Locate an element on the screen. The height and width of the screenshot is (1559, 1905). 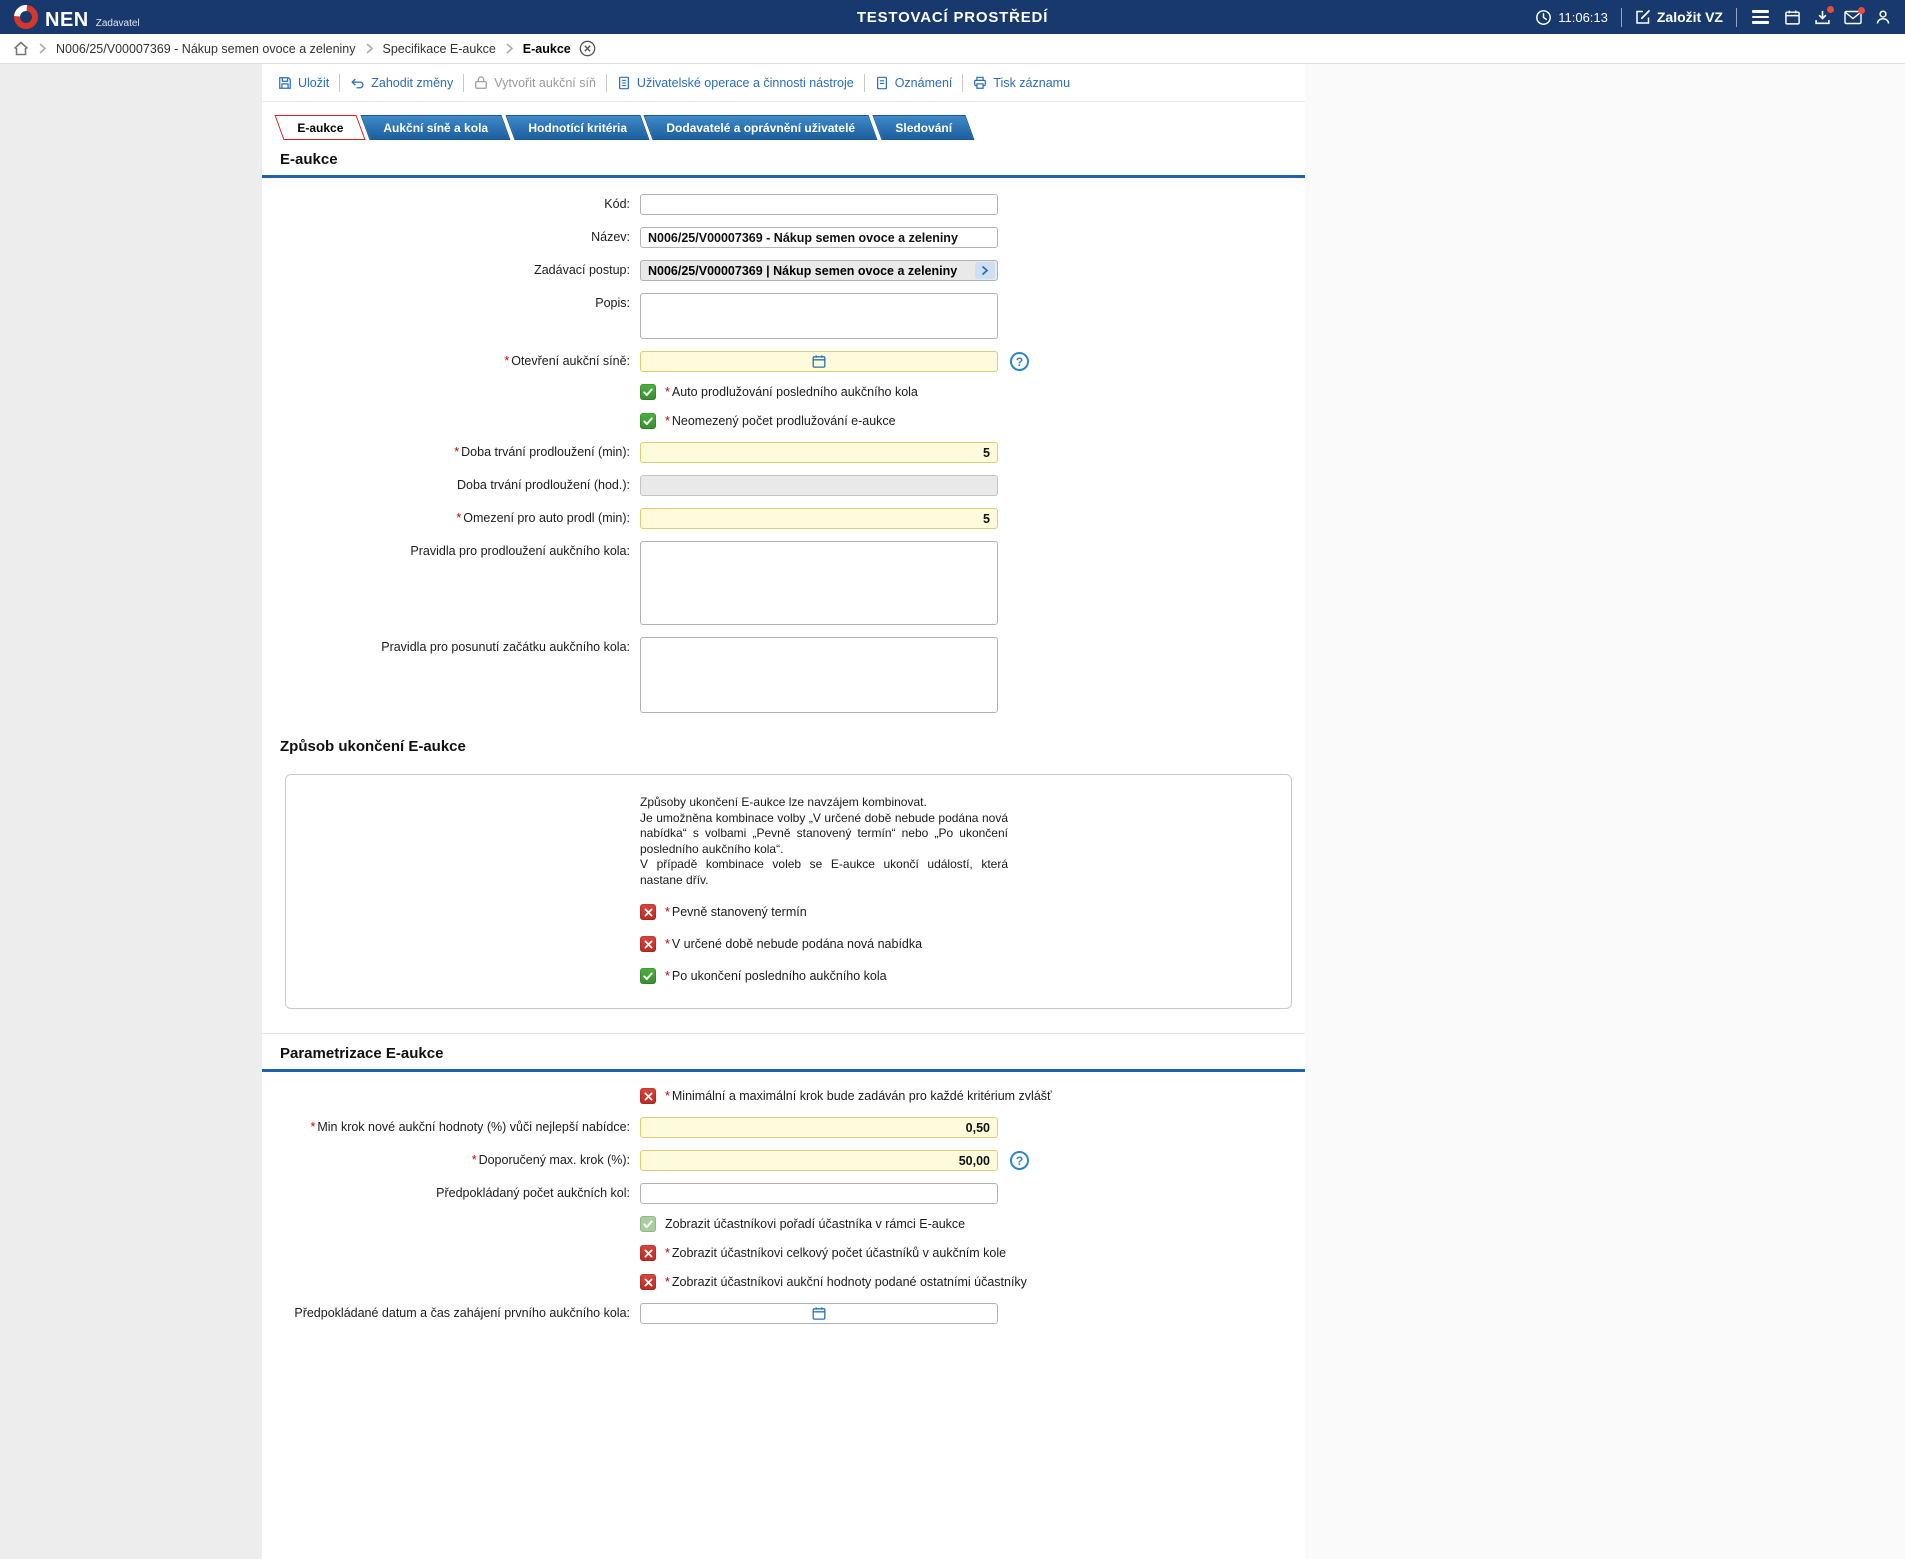
tab-sledovani: Sledování is located at coordinates (923, 127).